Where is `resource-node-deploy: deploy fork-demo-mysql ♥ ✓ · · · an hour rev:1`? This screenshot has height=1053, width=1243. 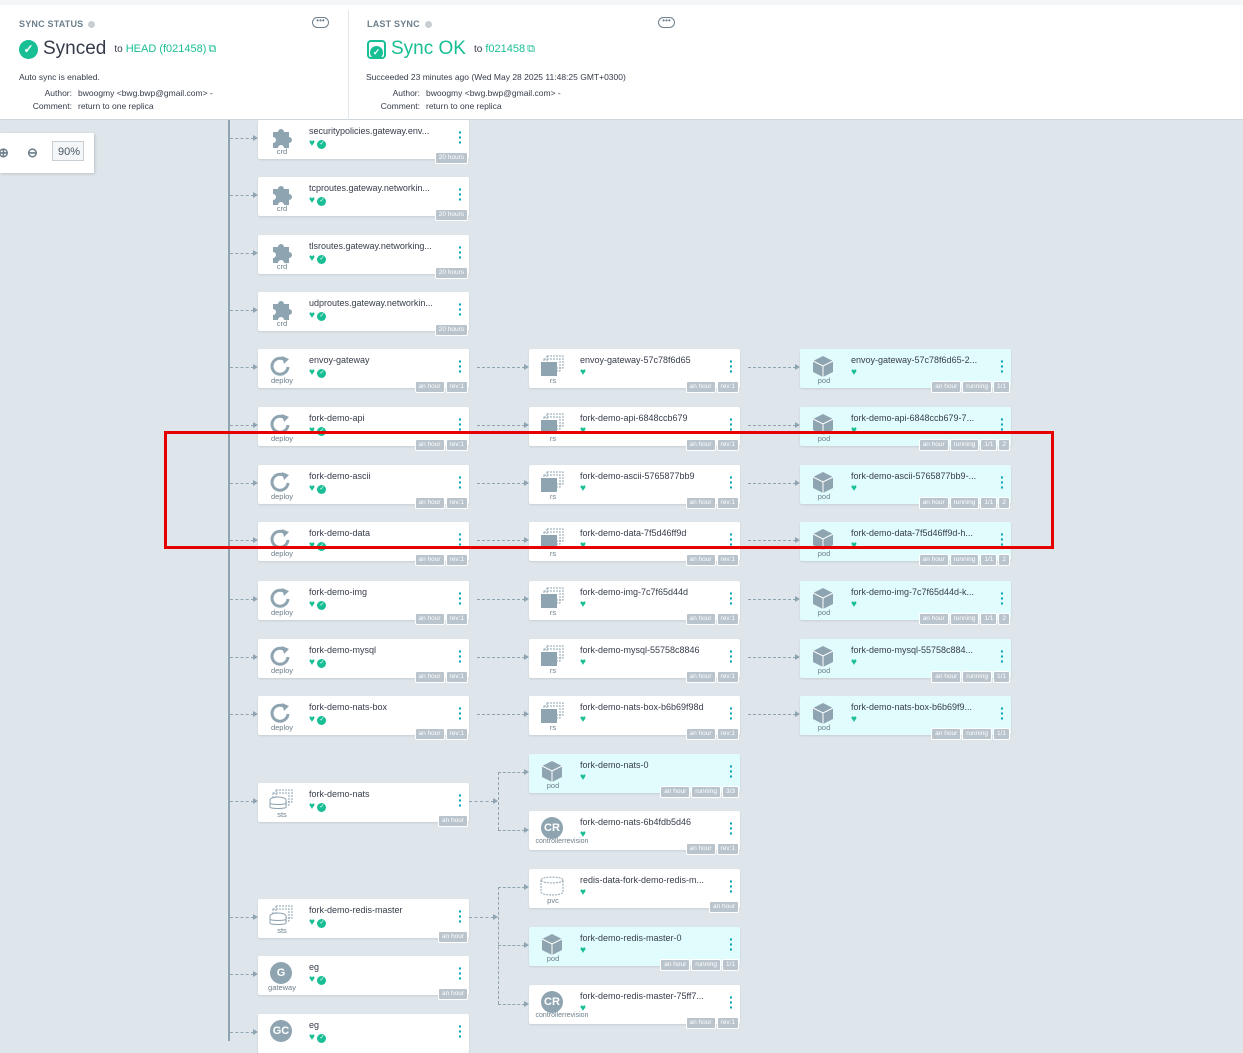 resource-node-deploy: deploy fork-demo-mysql ♥ ✓ · · · an hour rev:1 is located at coordinates (363, 661).